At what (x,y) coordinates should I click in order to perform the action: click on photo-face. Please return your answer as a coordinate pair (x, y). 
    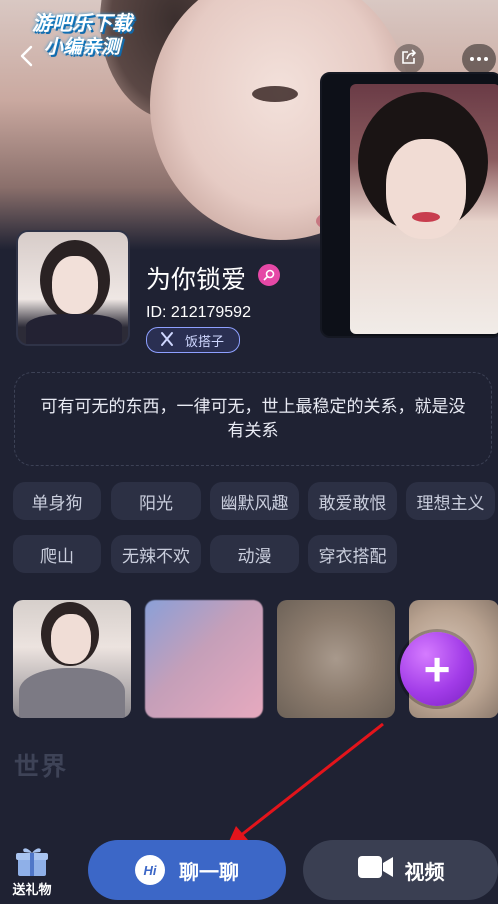
    Looking at the image, I should click on (71, 639).